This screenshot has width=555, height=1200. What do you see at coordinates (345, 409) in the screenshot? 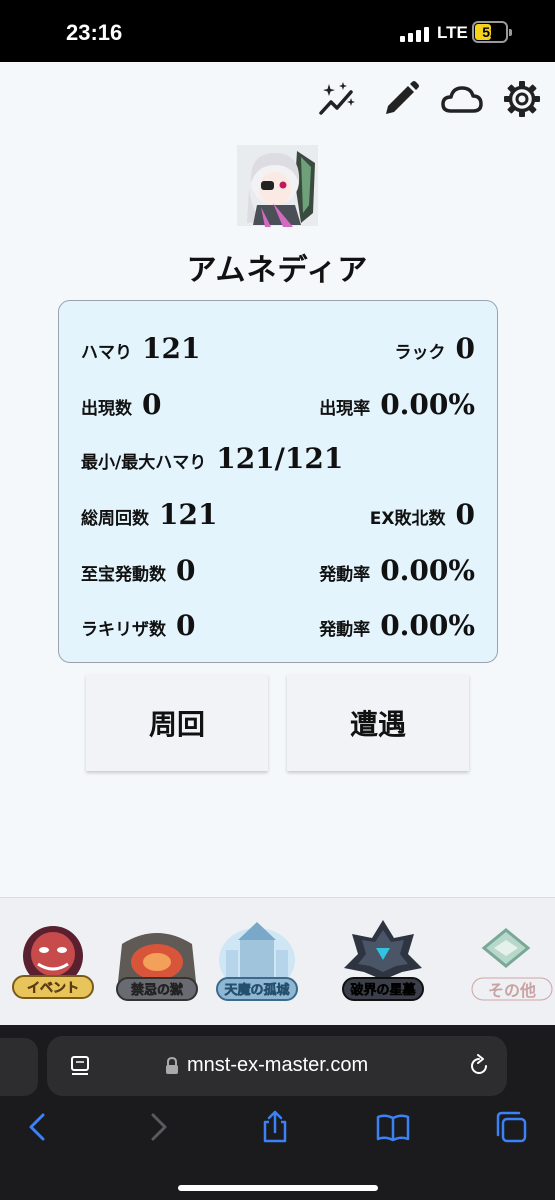
I see `appear-rate-label: 出現率` at bounding box center [345, 409].